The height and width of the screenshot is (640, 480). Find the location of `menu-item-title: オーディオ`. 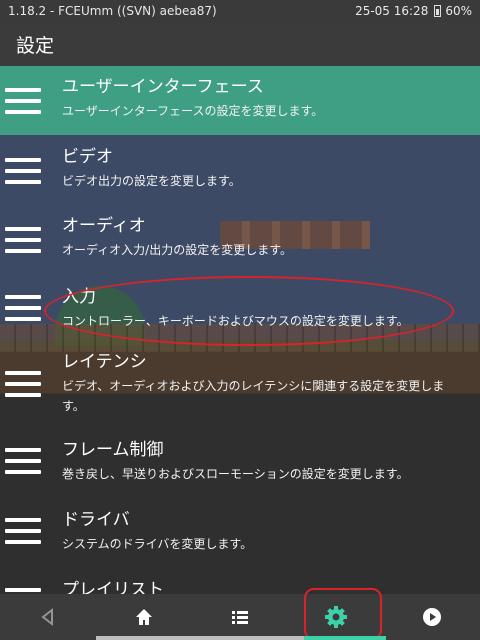

menu-item-title: オーディオ is located at coordinates (104, 226).